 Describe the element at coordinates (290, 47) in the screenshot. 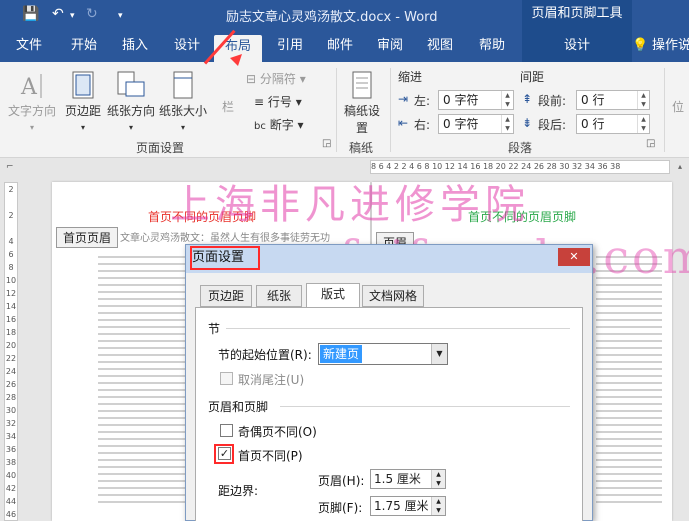

I see `tab-references: 引用` at that location.